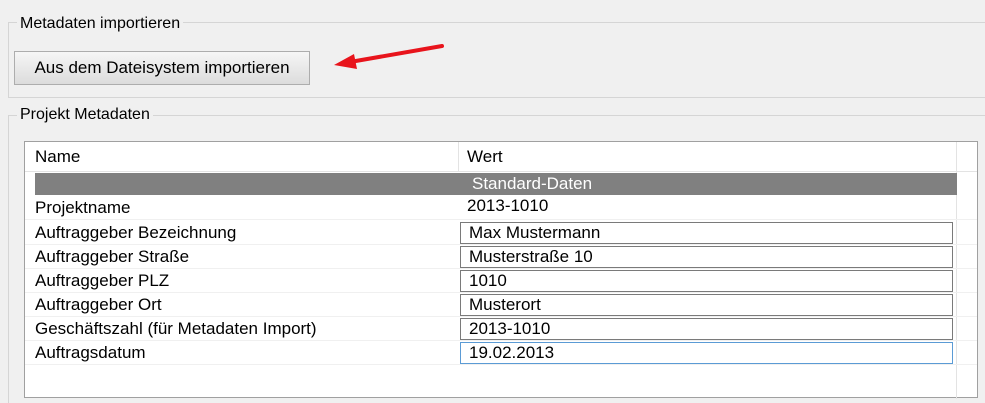  Describe the element at coordinates (136, 232) in the screenshot. I see `row-name-auftraggeber-bezeichnung: Auftraggeber Bezeichnung` at that location.